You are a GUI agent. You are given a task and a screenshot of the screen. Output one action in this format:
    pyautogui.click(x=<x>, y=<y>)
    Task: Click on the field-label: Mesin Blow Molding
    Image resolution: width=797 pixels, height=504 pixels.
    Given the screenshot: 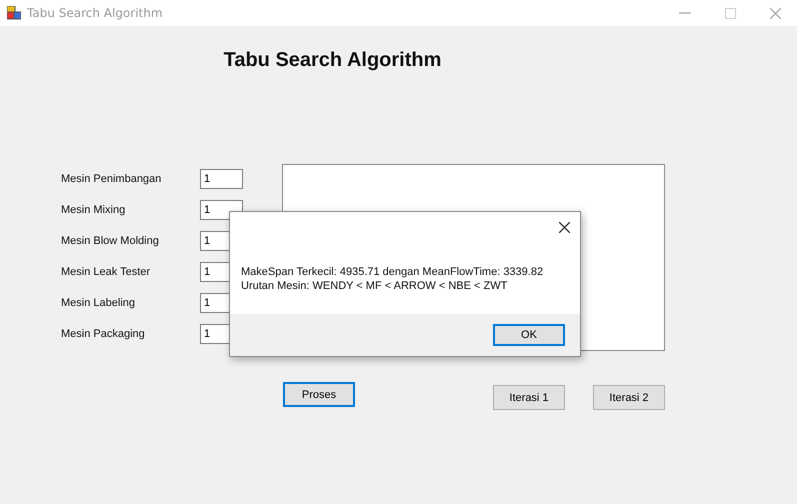 What is the action you would take?
    pyautogui.click(x=110, y=241)
    